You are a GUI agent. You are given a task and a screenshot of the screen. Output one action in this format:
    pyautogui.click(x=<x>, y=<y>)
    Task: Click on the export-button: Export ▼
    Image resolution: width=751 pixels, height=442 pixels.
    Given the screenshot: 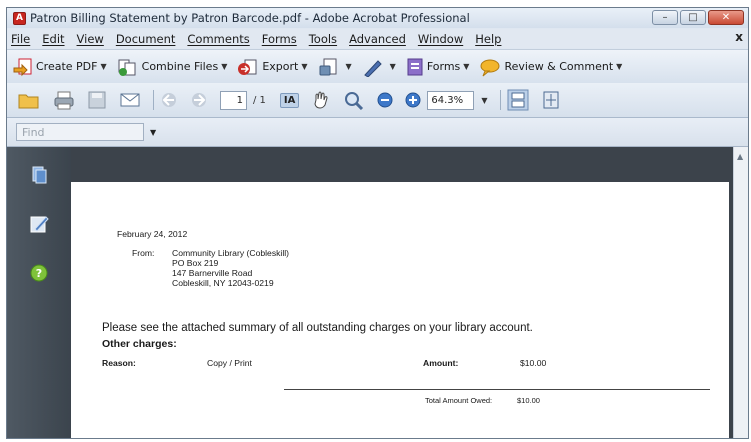 What is the action you would take?
    pyautogui.click(x=272, y=67)
    